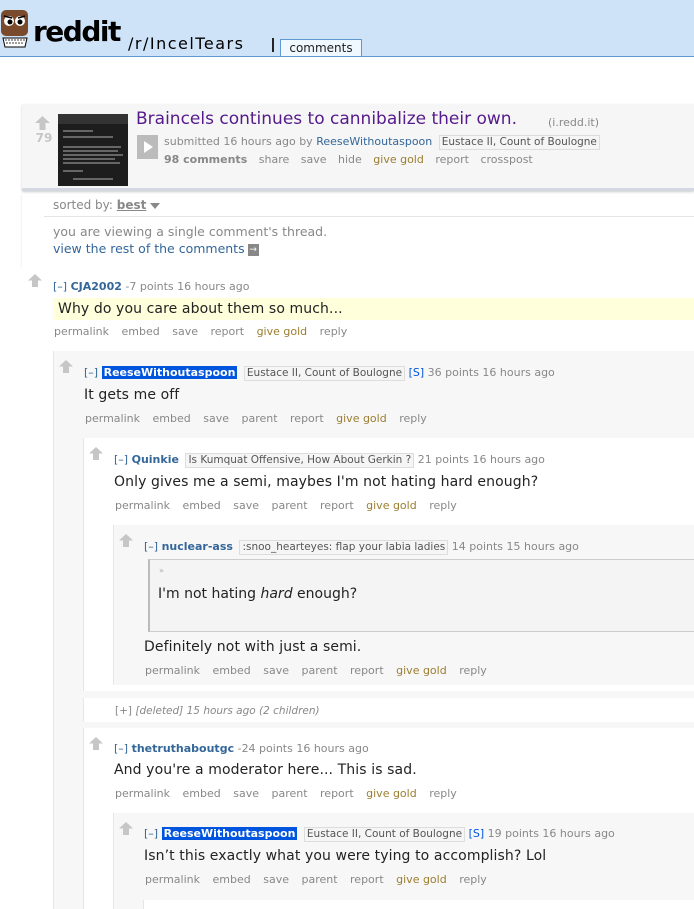 Image resolution: width=694 pixels, height=909 pixels. I want to click on comments-link: 98 comments, so click(205, 159).